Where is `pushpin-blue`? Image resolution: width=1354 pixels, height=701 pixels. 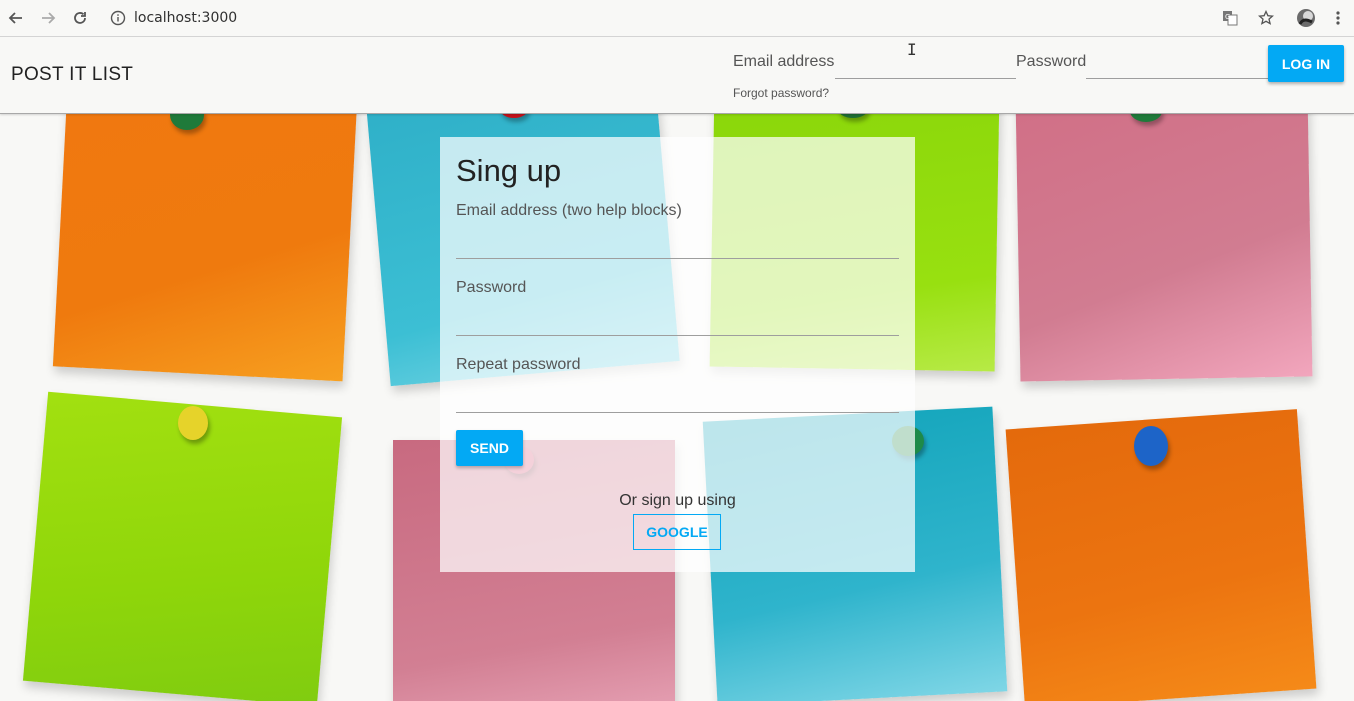
pushpin-blue is located at coordinates (1151, 446).